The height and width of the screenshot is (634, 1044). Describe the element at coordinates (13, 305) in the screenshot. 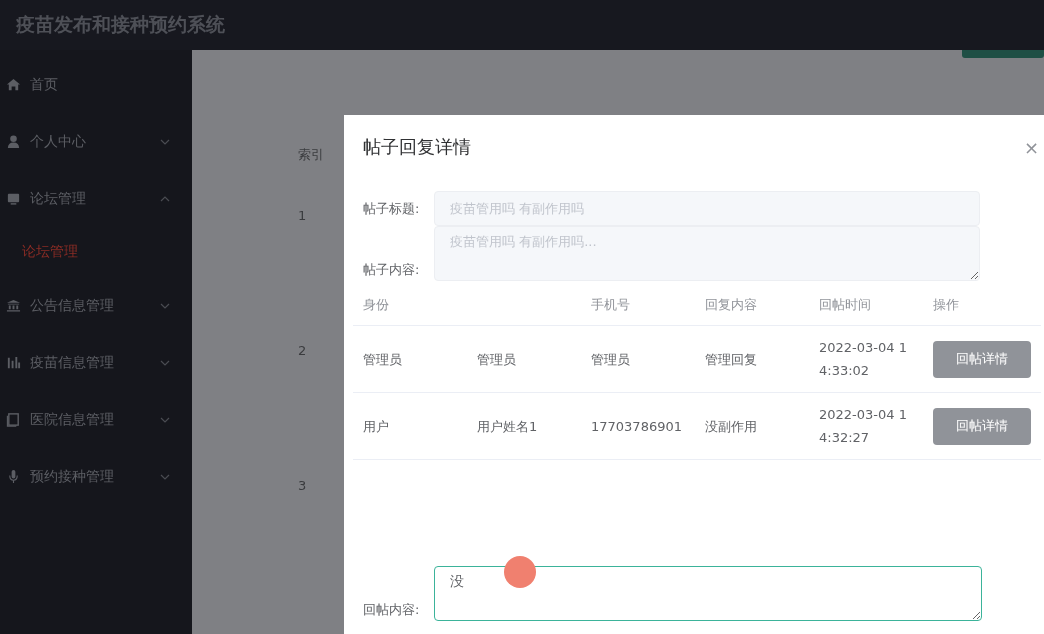

I see `bank-icon` at that location.